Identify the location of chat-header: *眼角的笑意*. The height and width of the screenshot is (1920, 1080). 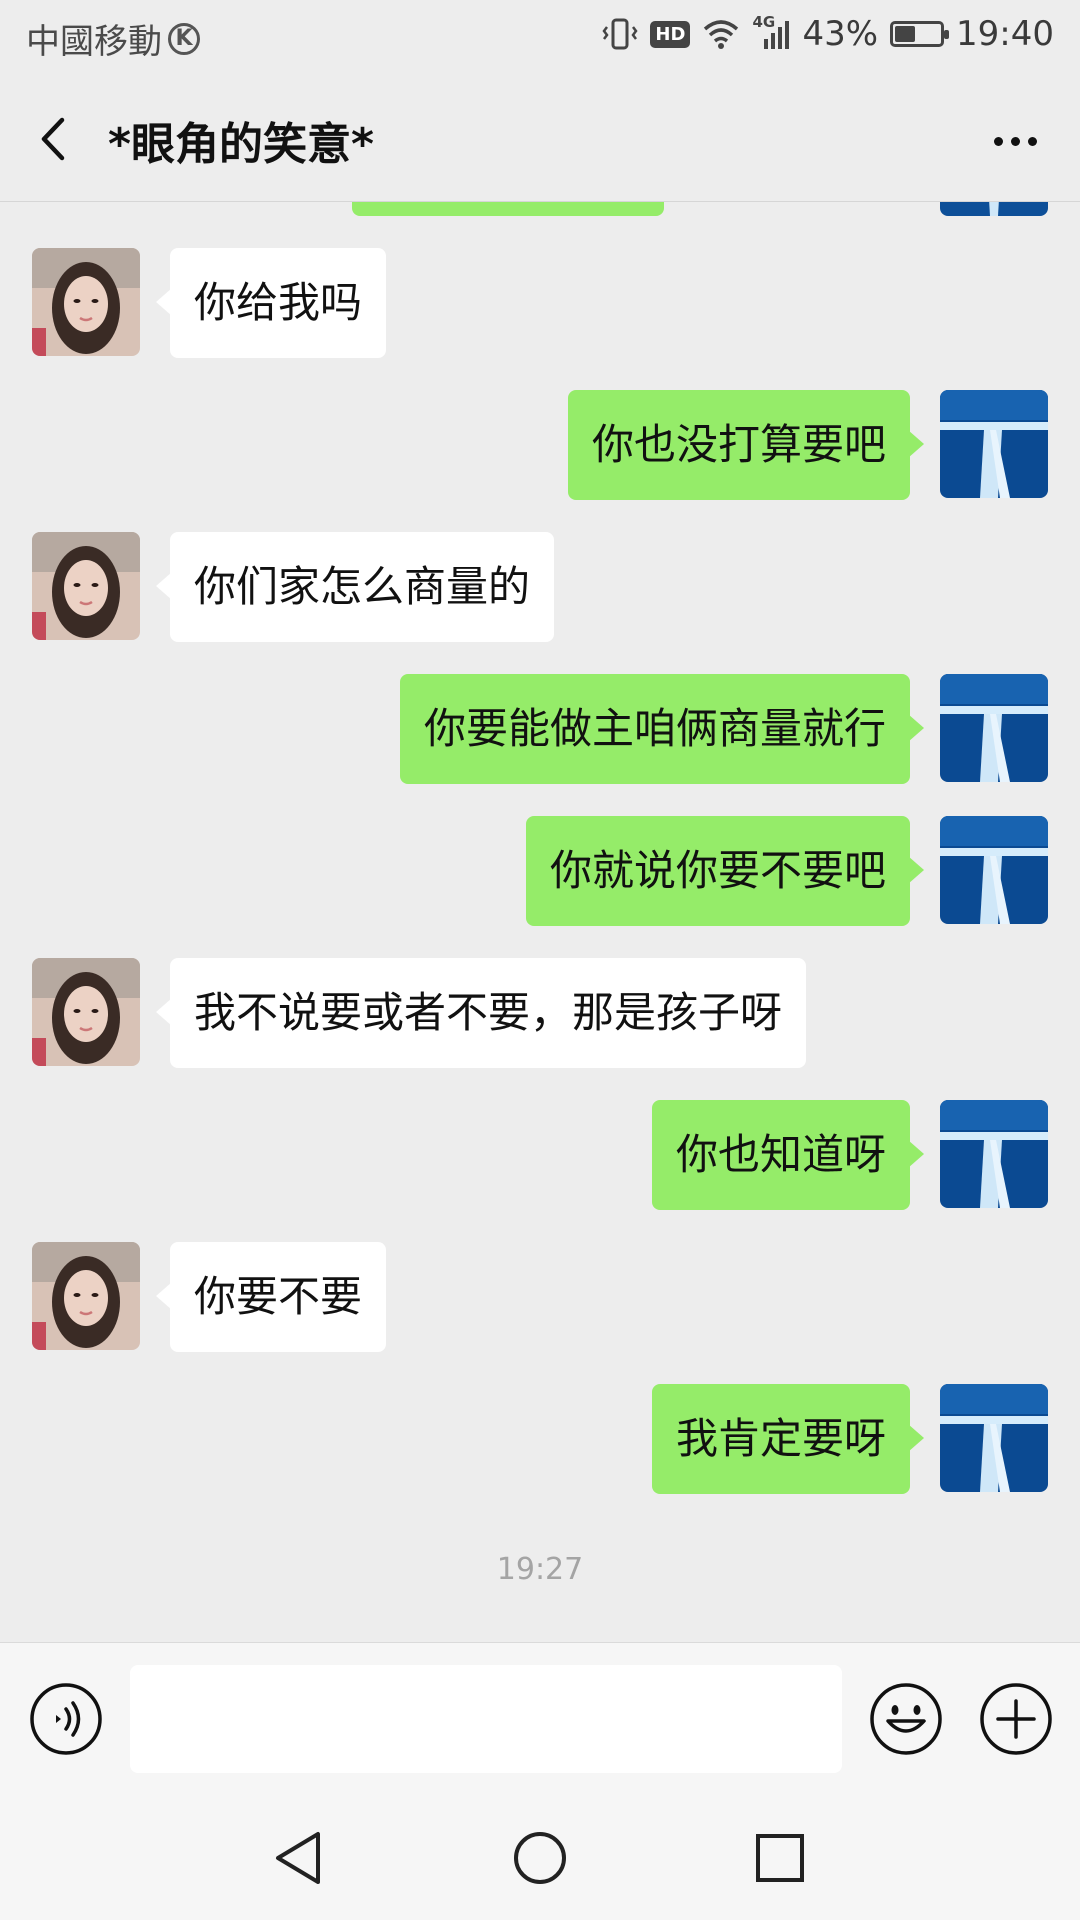
(540, 139).